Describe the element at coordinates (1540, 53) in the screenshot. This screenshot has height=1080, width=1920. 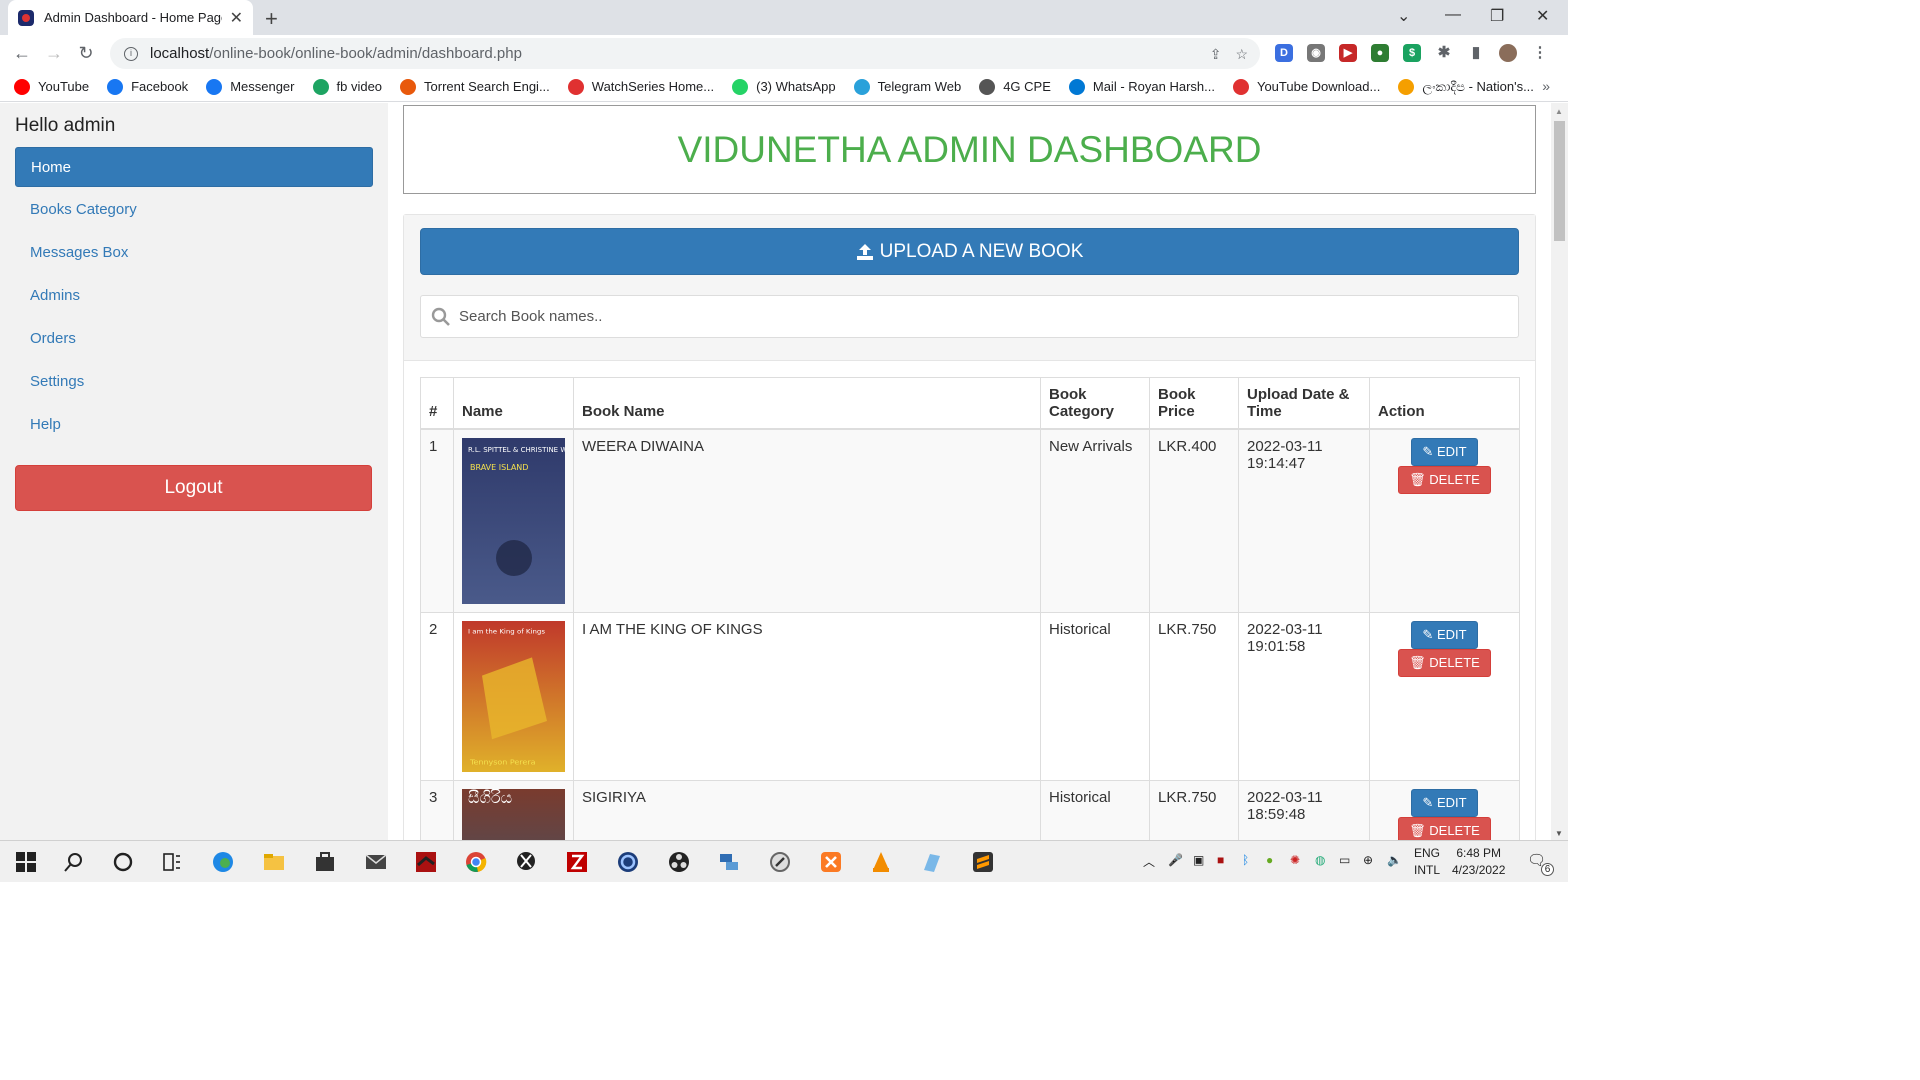
I see `menu-kebab-icon: ⋮` at that location.